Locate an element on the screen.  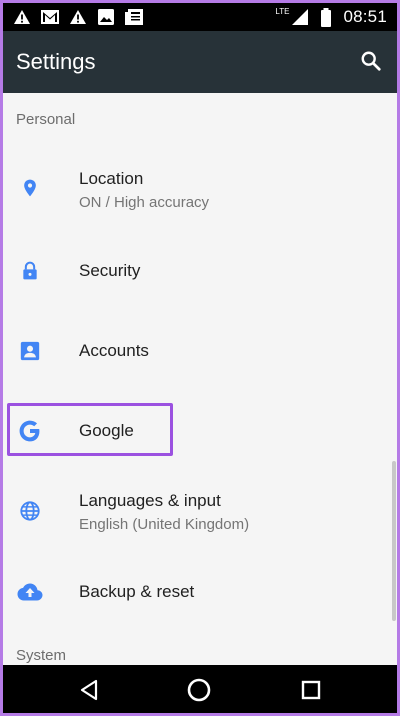
settings-item-title: Accounts is located at coordinates (114, 350).